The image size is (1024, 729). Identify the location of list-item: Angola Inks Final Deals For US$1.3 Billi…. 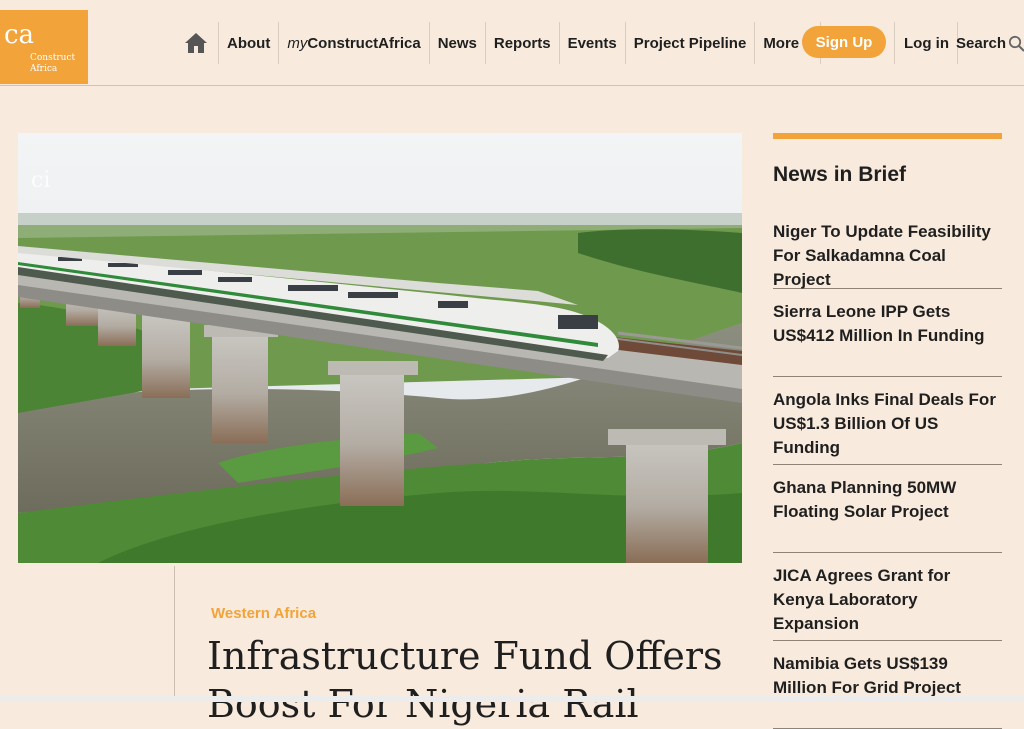
(887, 421).